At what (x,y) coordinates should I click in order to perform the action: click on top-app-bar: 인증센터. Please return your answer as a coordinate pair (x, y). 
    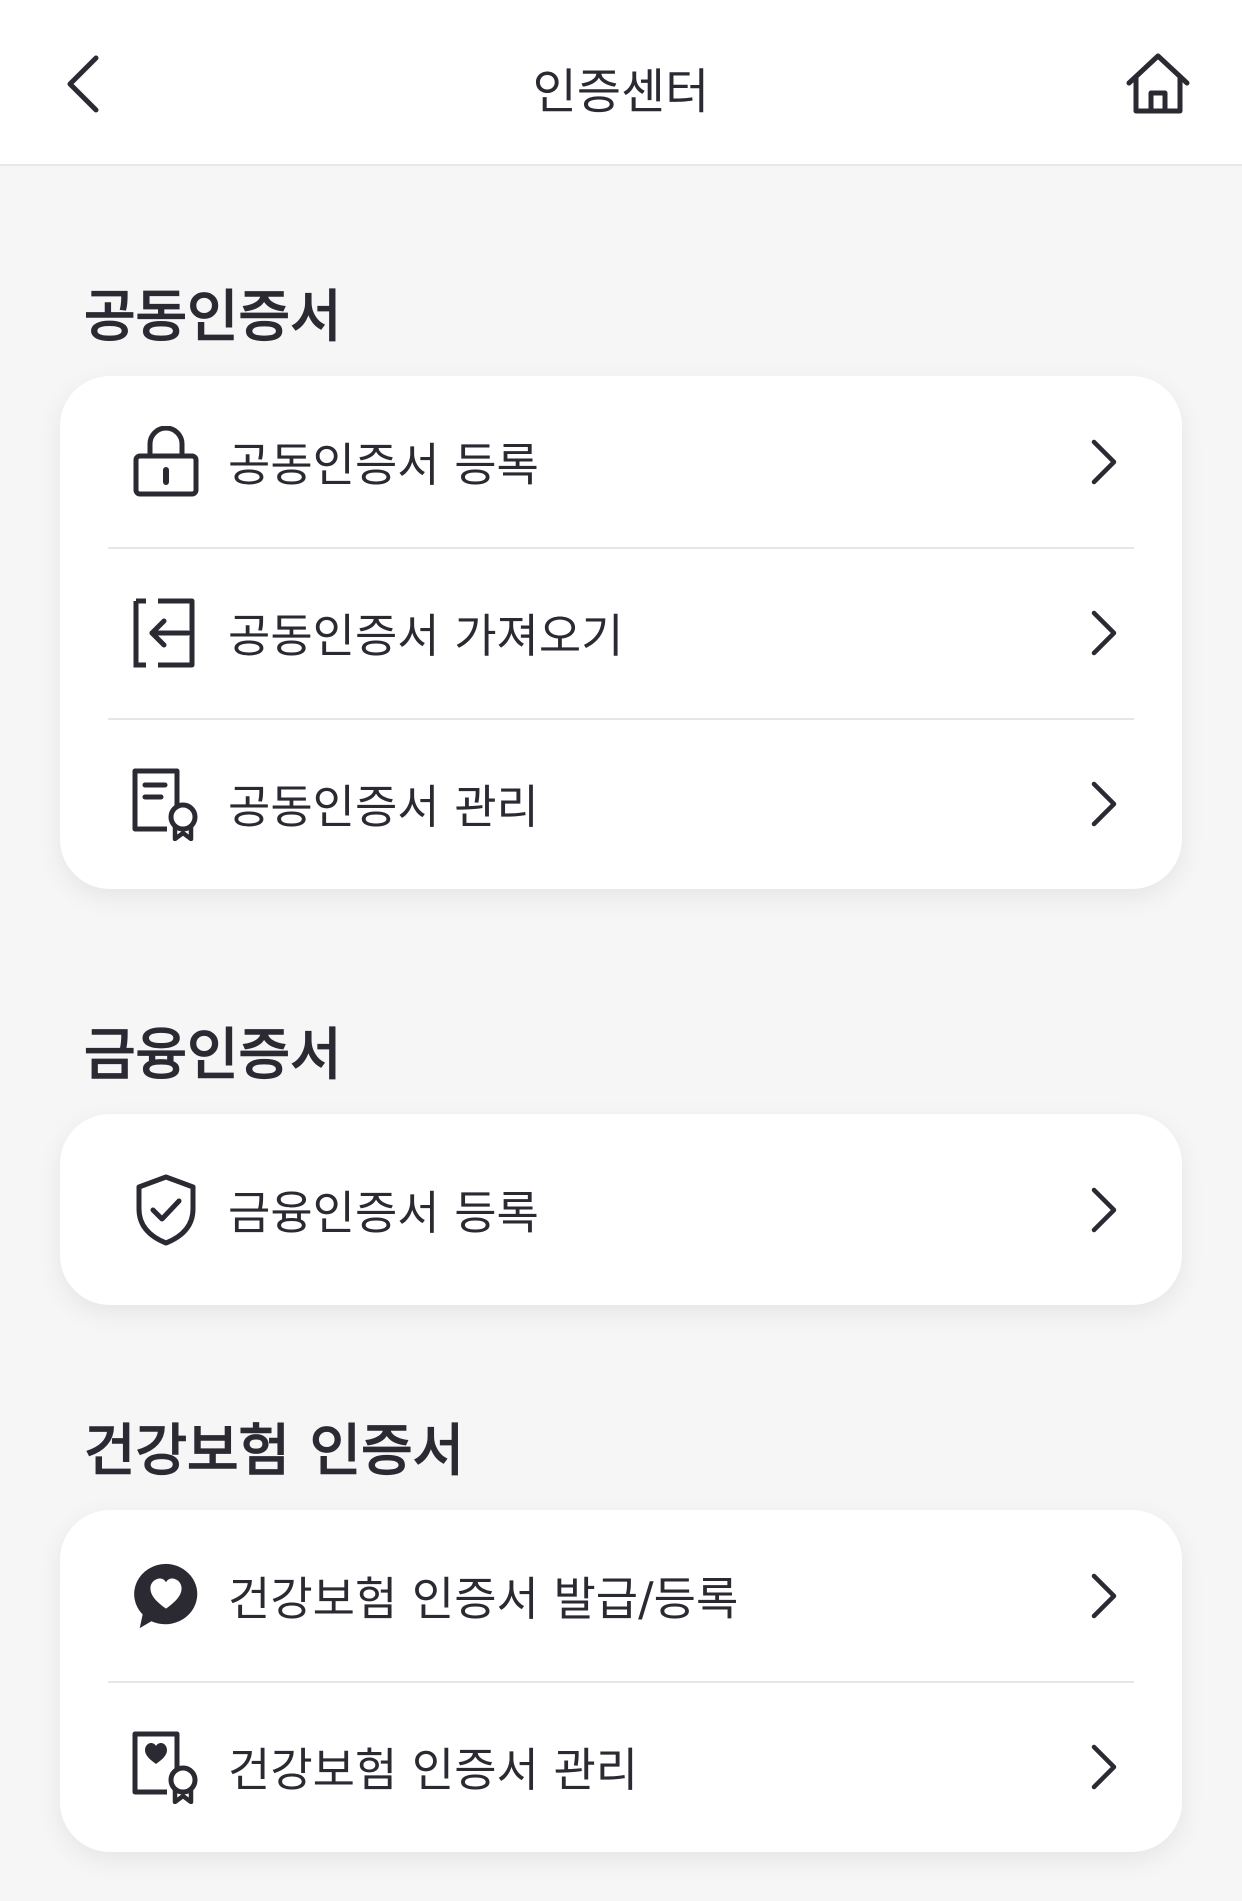
    Looking at the image, I should click on (621, 83).